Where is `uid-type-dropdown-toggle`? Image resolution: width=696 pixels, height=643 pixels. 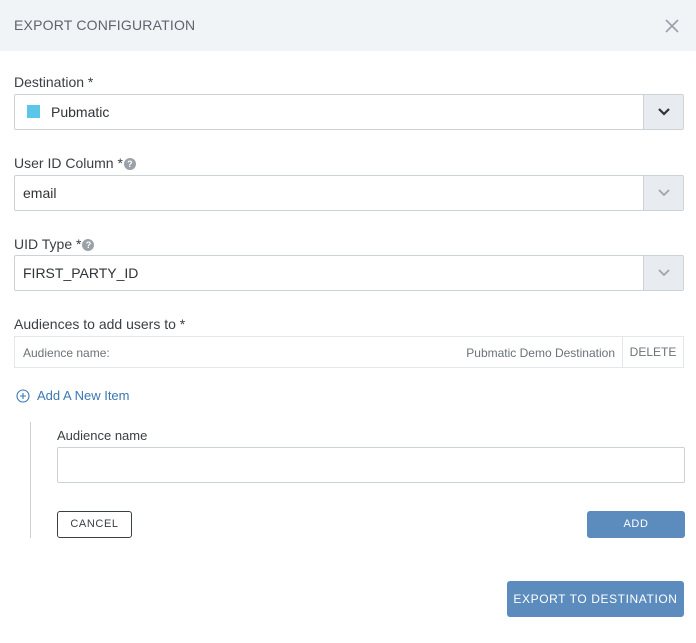
uid-type-dropdown-toggle is located at coordinates (663, 273).